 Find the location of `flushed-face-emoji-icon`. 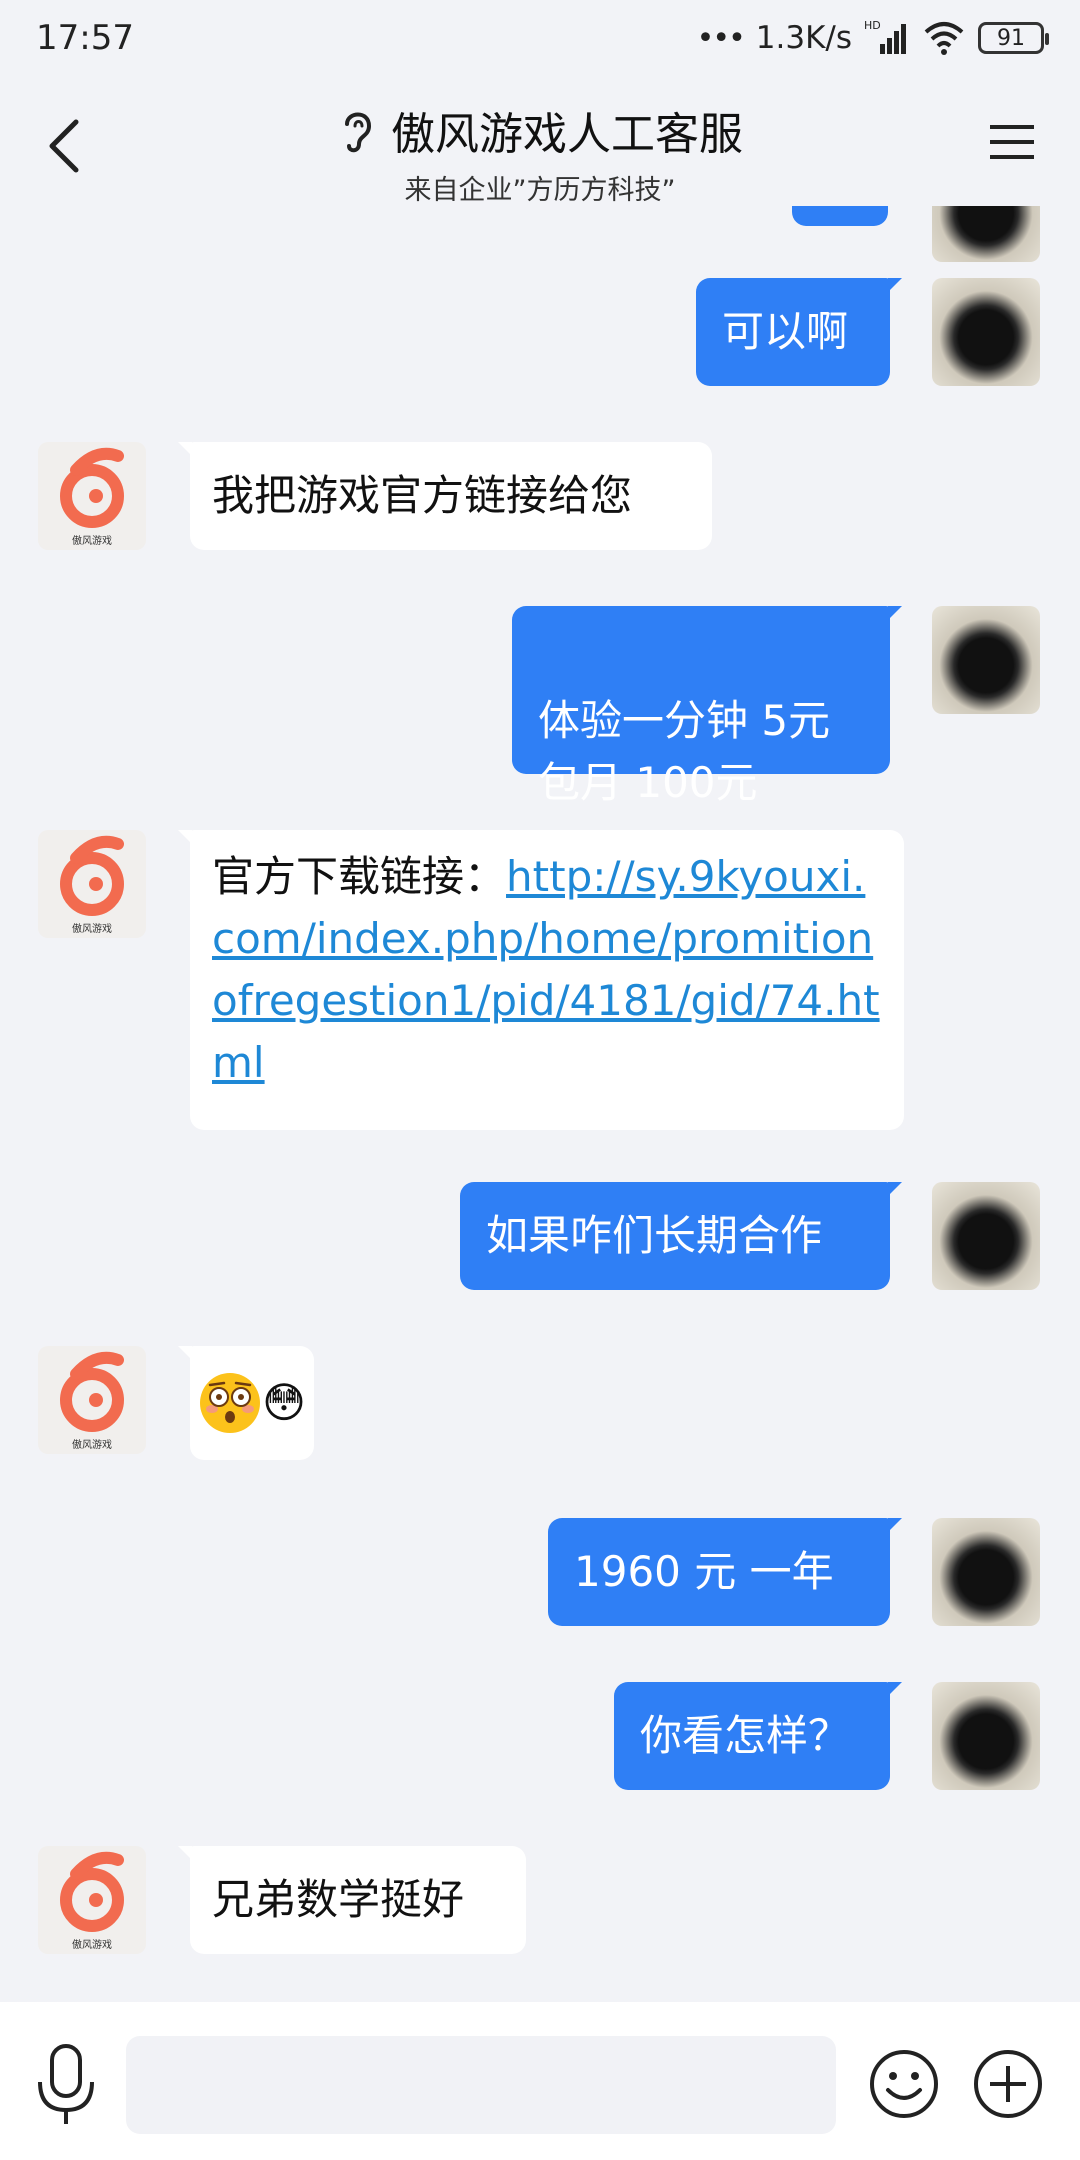

flushed-face-emoji-icon is located at coordinates (230, 1403).